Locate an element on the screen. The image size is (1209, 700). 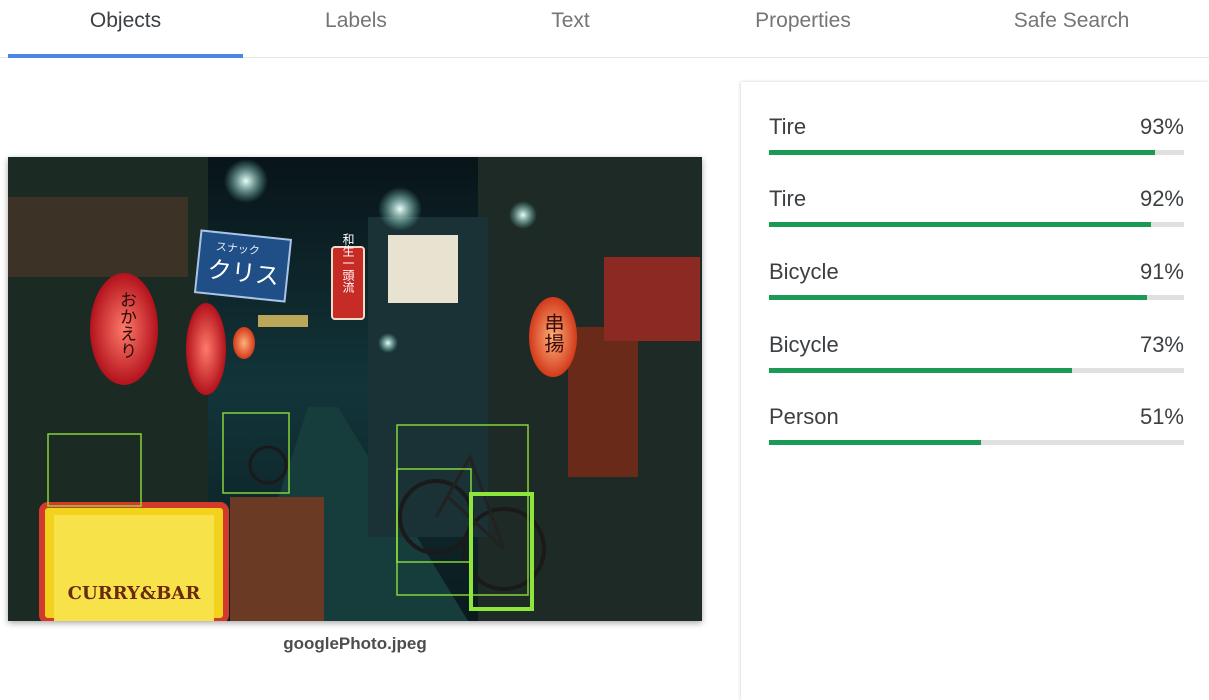
vertical-red-sign-text: 和生一頭流 is located at coordinates (348, 263).